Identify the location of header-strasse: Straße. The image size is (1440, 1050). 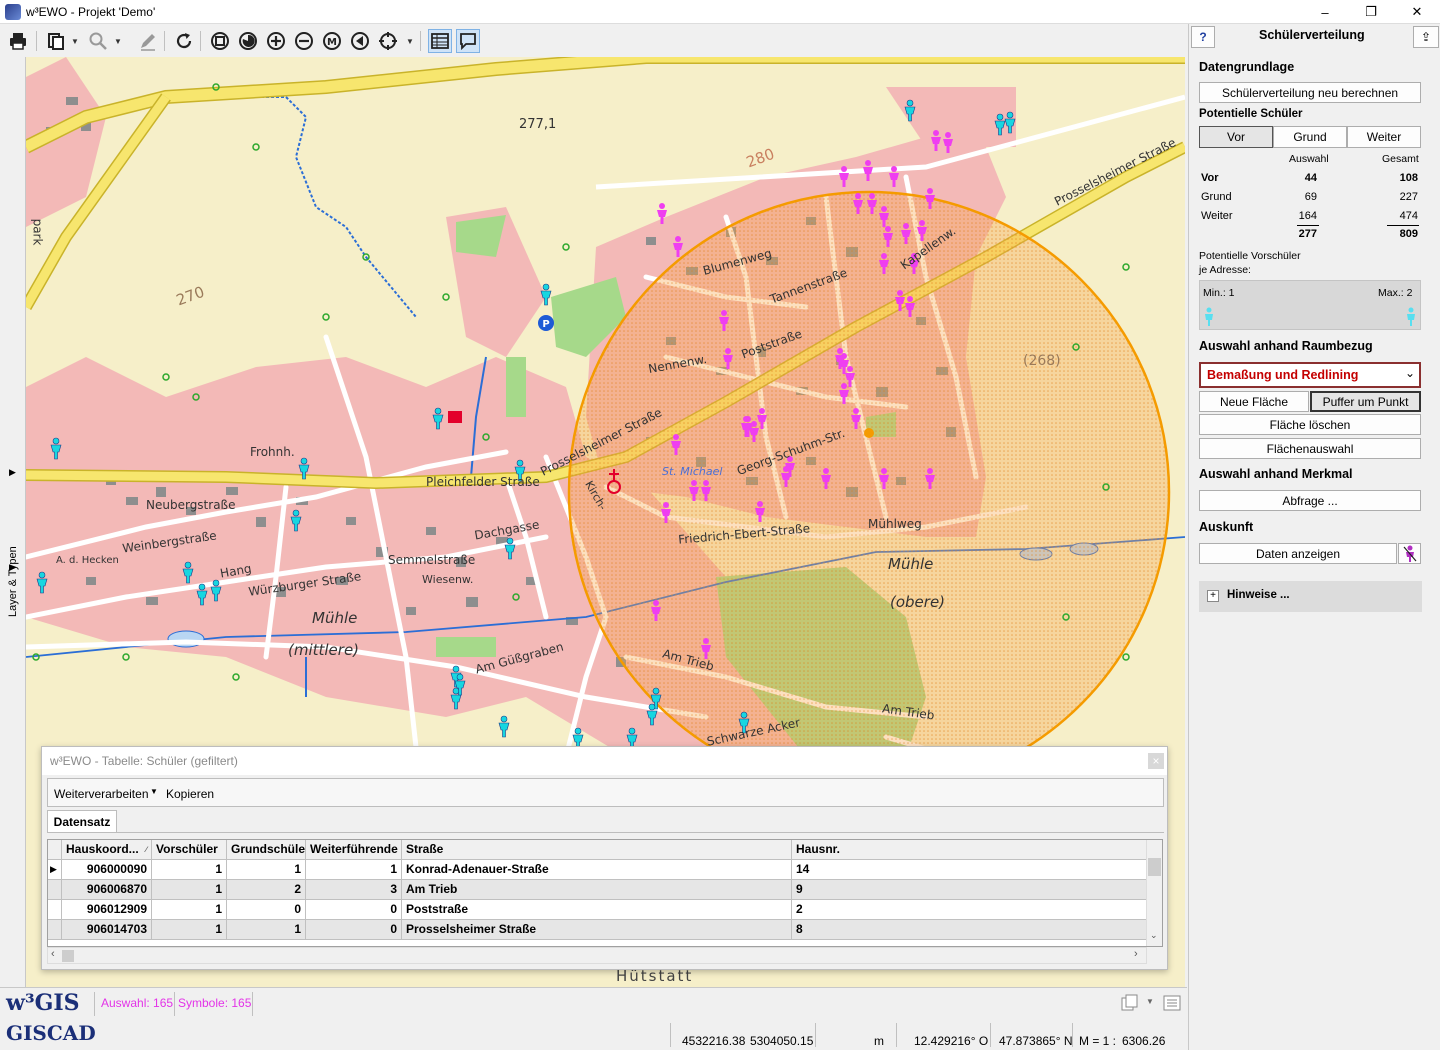
(597, 850).